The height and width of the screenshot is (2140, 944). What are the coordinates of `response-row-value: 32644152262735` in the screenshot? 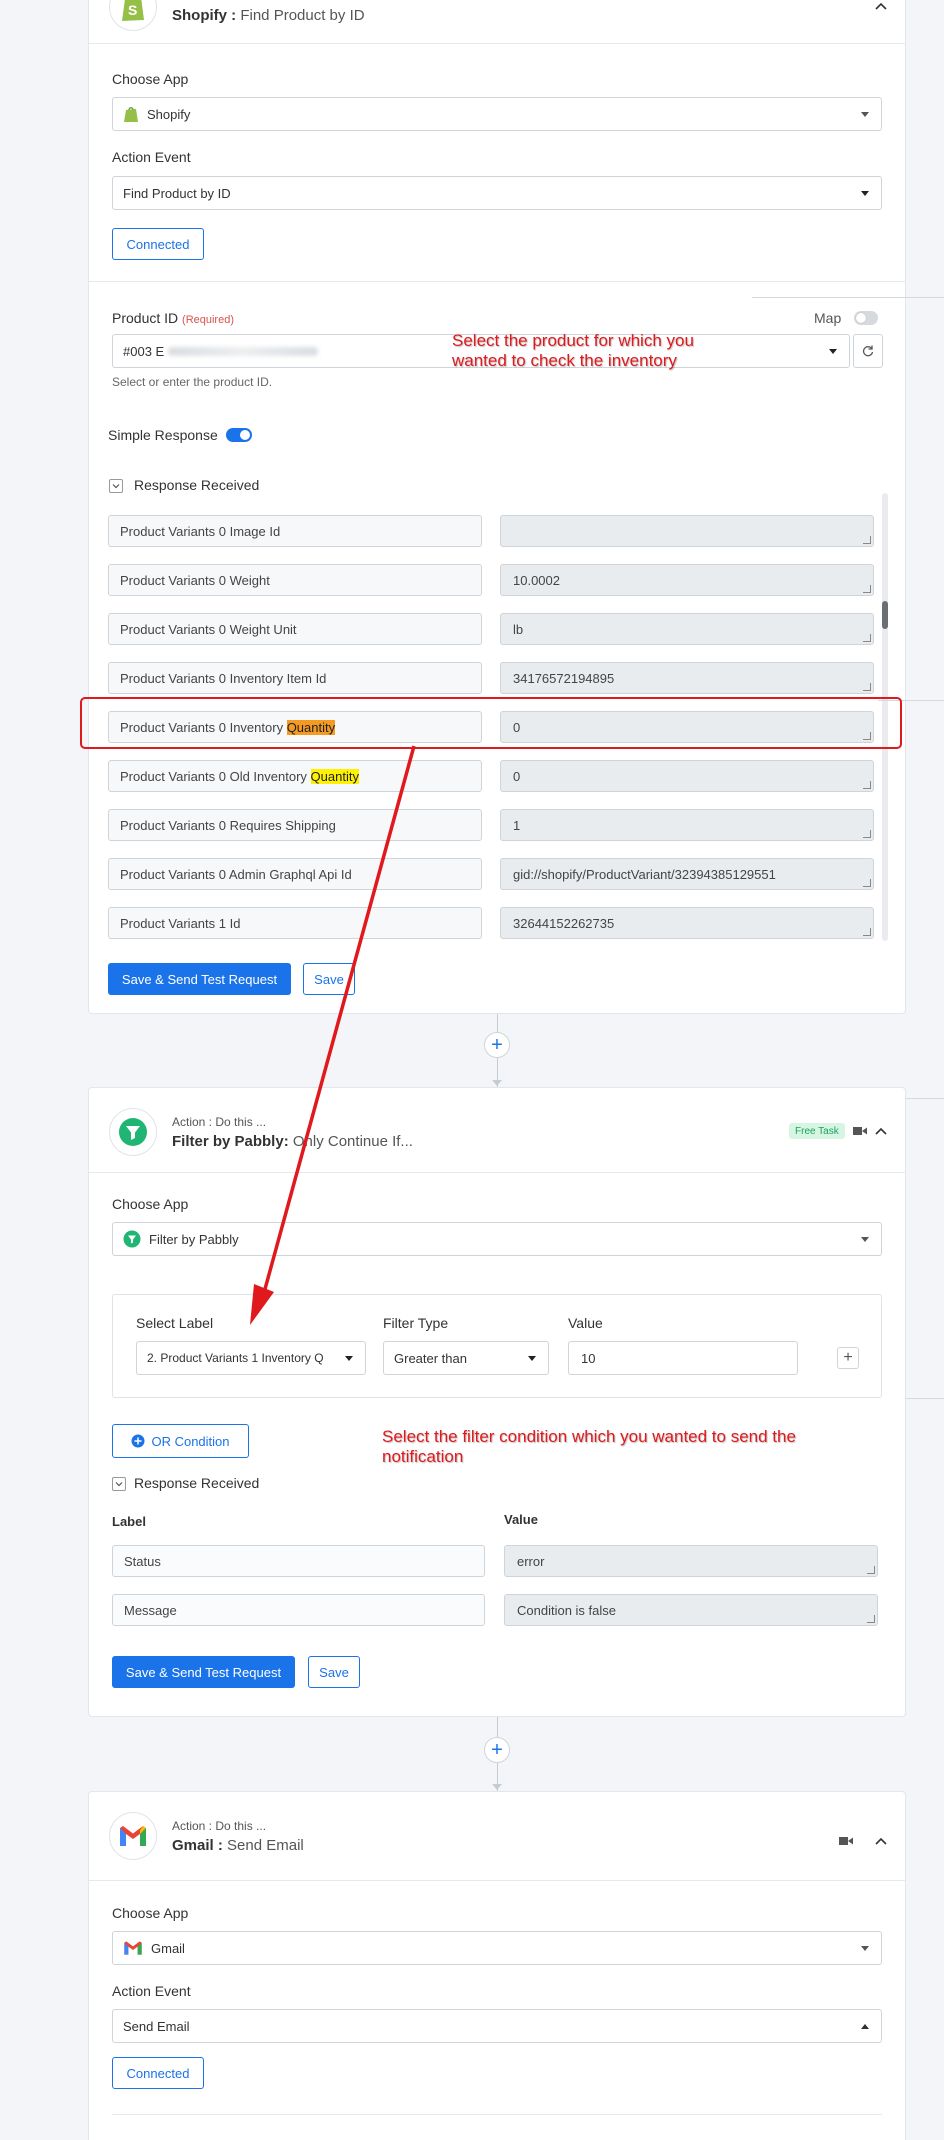 It's located at (687, 923).